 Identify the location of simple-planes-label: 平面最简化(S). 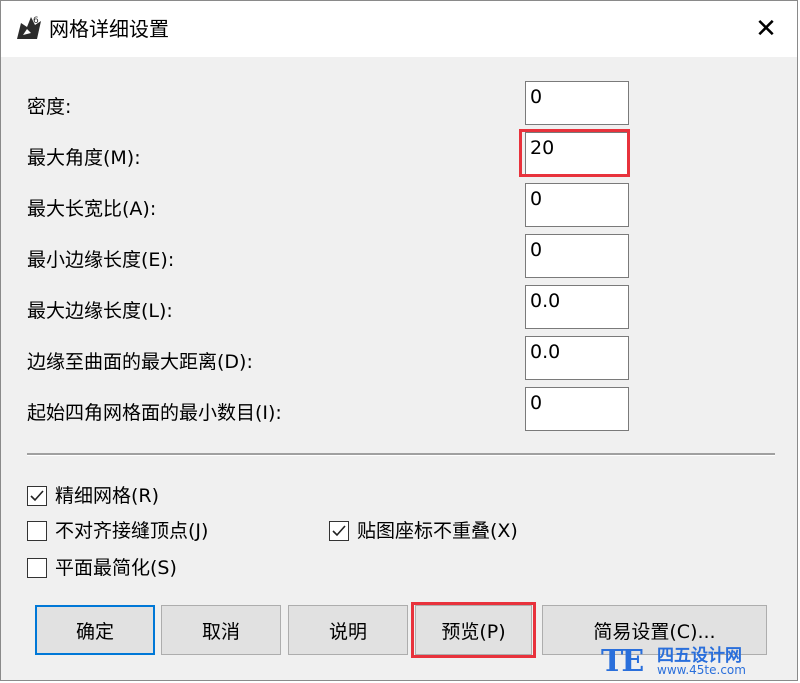
(116, 568).